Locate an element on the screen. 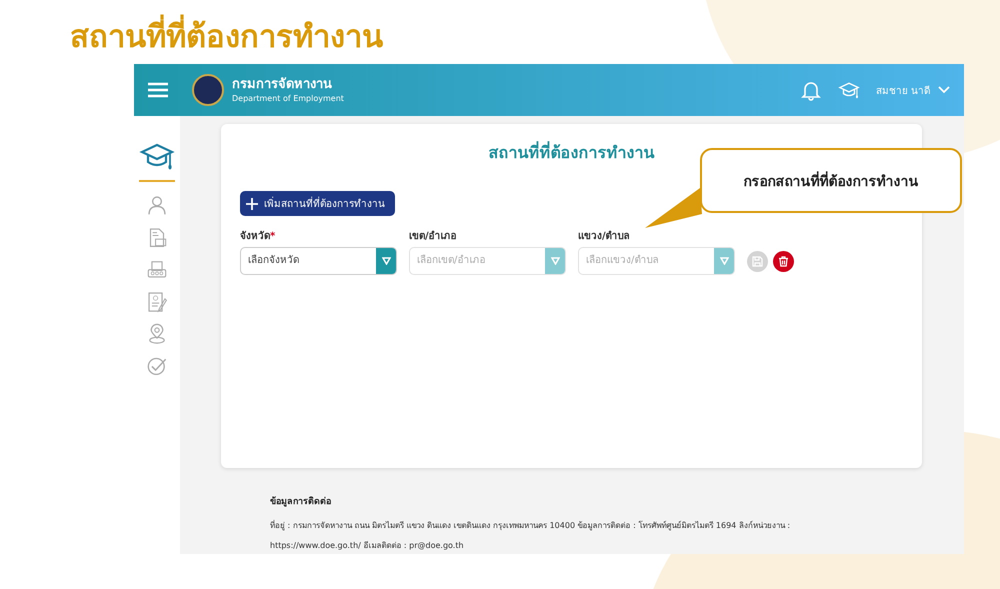  agency-name: กรมการจัดหางาน is located at coordinates (282, 84).